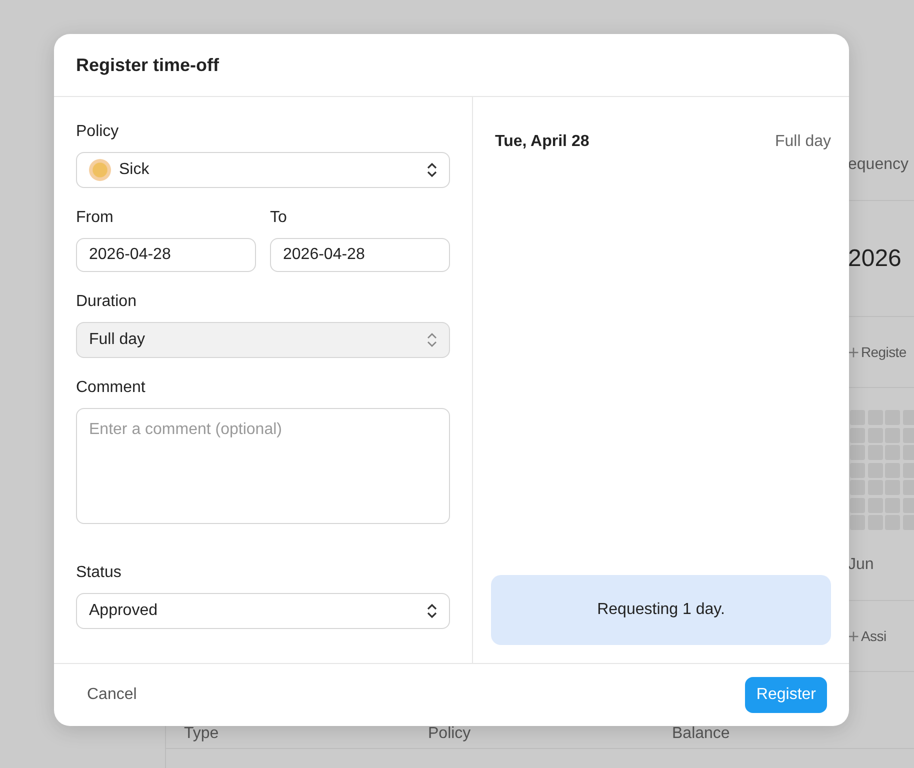 This screenshot has height=768, width=914. What do you see at coordinates (802, 142) in the screenshot?
I see `duration-label: Full day` at bounding box center [802, 142].